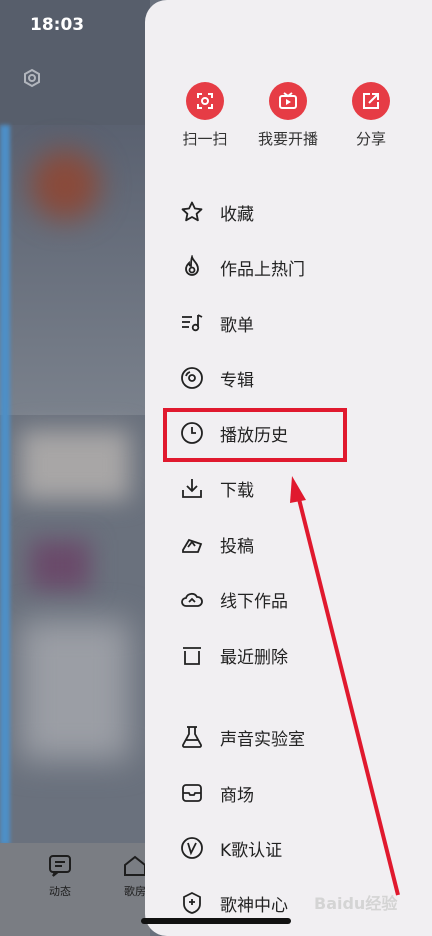  What do you see at coordinates (216, 921) in the screenshot?
I see `home-indicator` at bounding box center [216, 921].